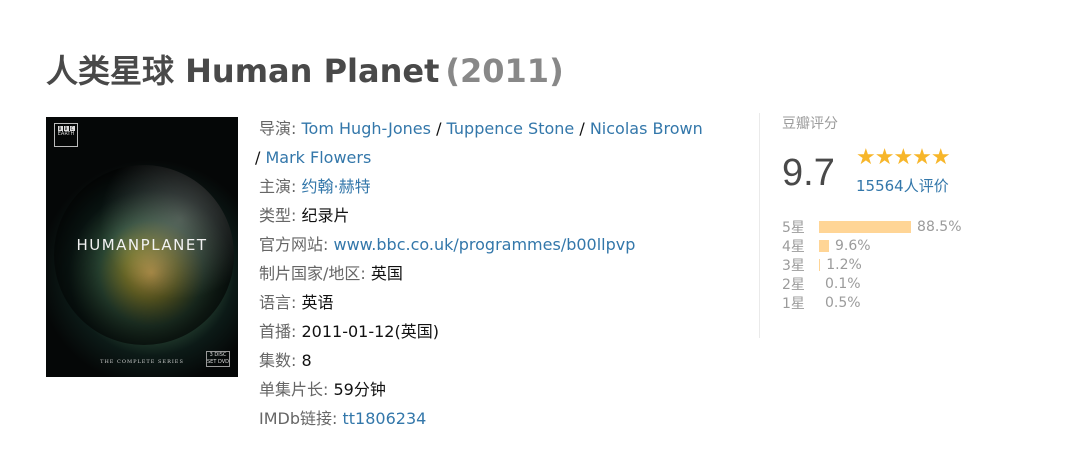  I want to click on episodes-label: 集数:, so click(278, 360).